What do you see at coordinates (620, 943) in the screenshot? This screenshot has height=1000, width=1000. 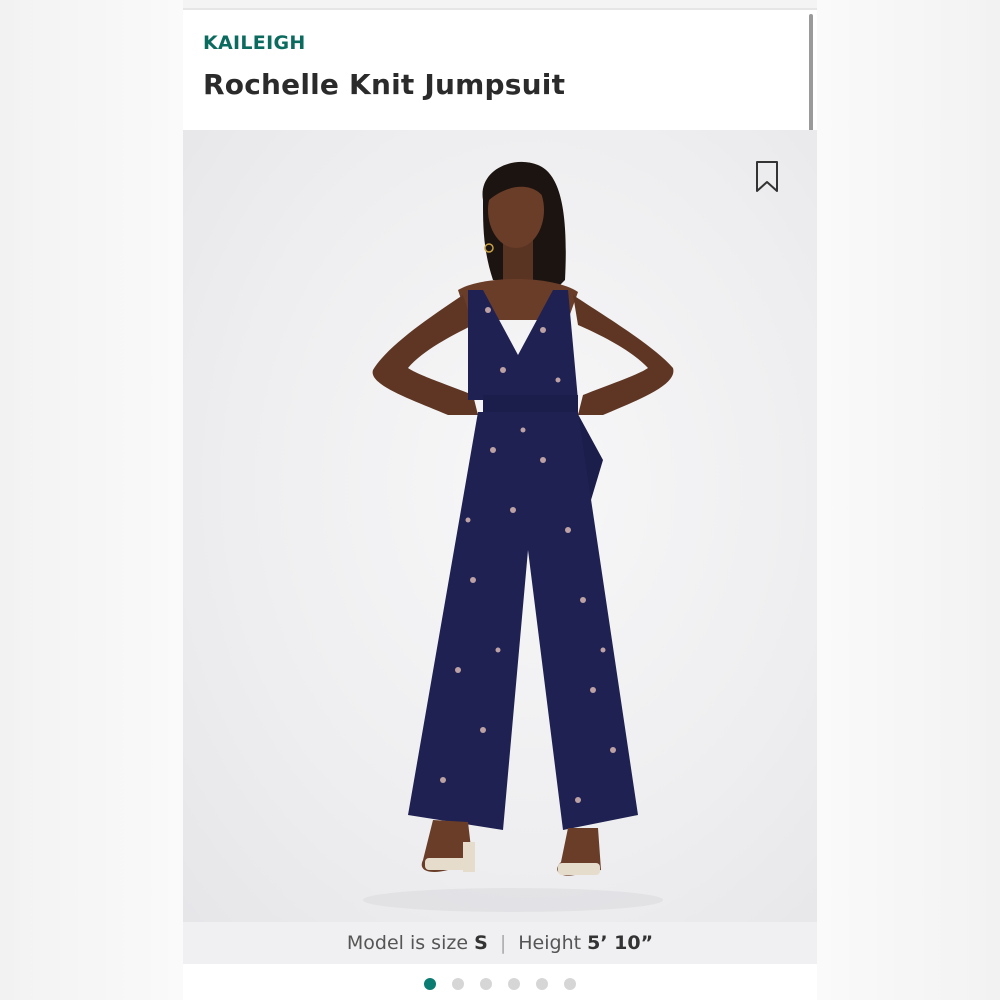 I see `model-height-value: 5’ 10”` at bounding box center [620, 943].